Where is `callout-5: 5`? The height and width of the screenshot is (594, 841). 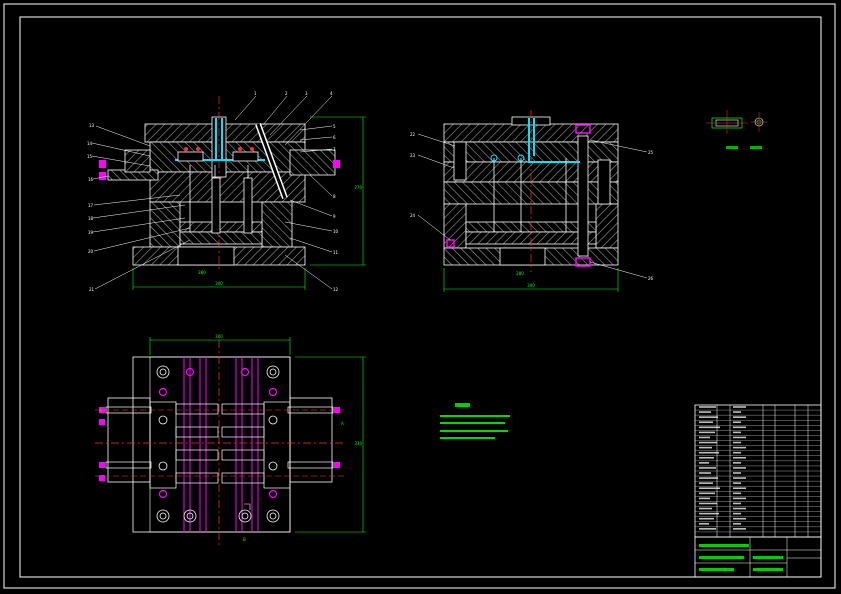 callout-5: 5 is located at coordinates (334, 126).